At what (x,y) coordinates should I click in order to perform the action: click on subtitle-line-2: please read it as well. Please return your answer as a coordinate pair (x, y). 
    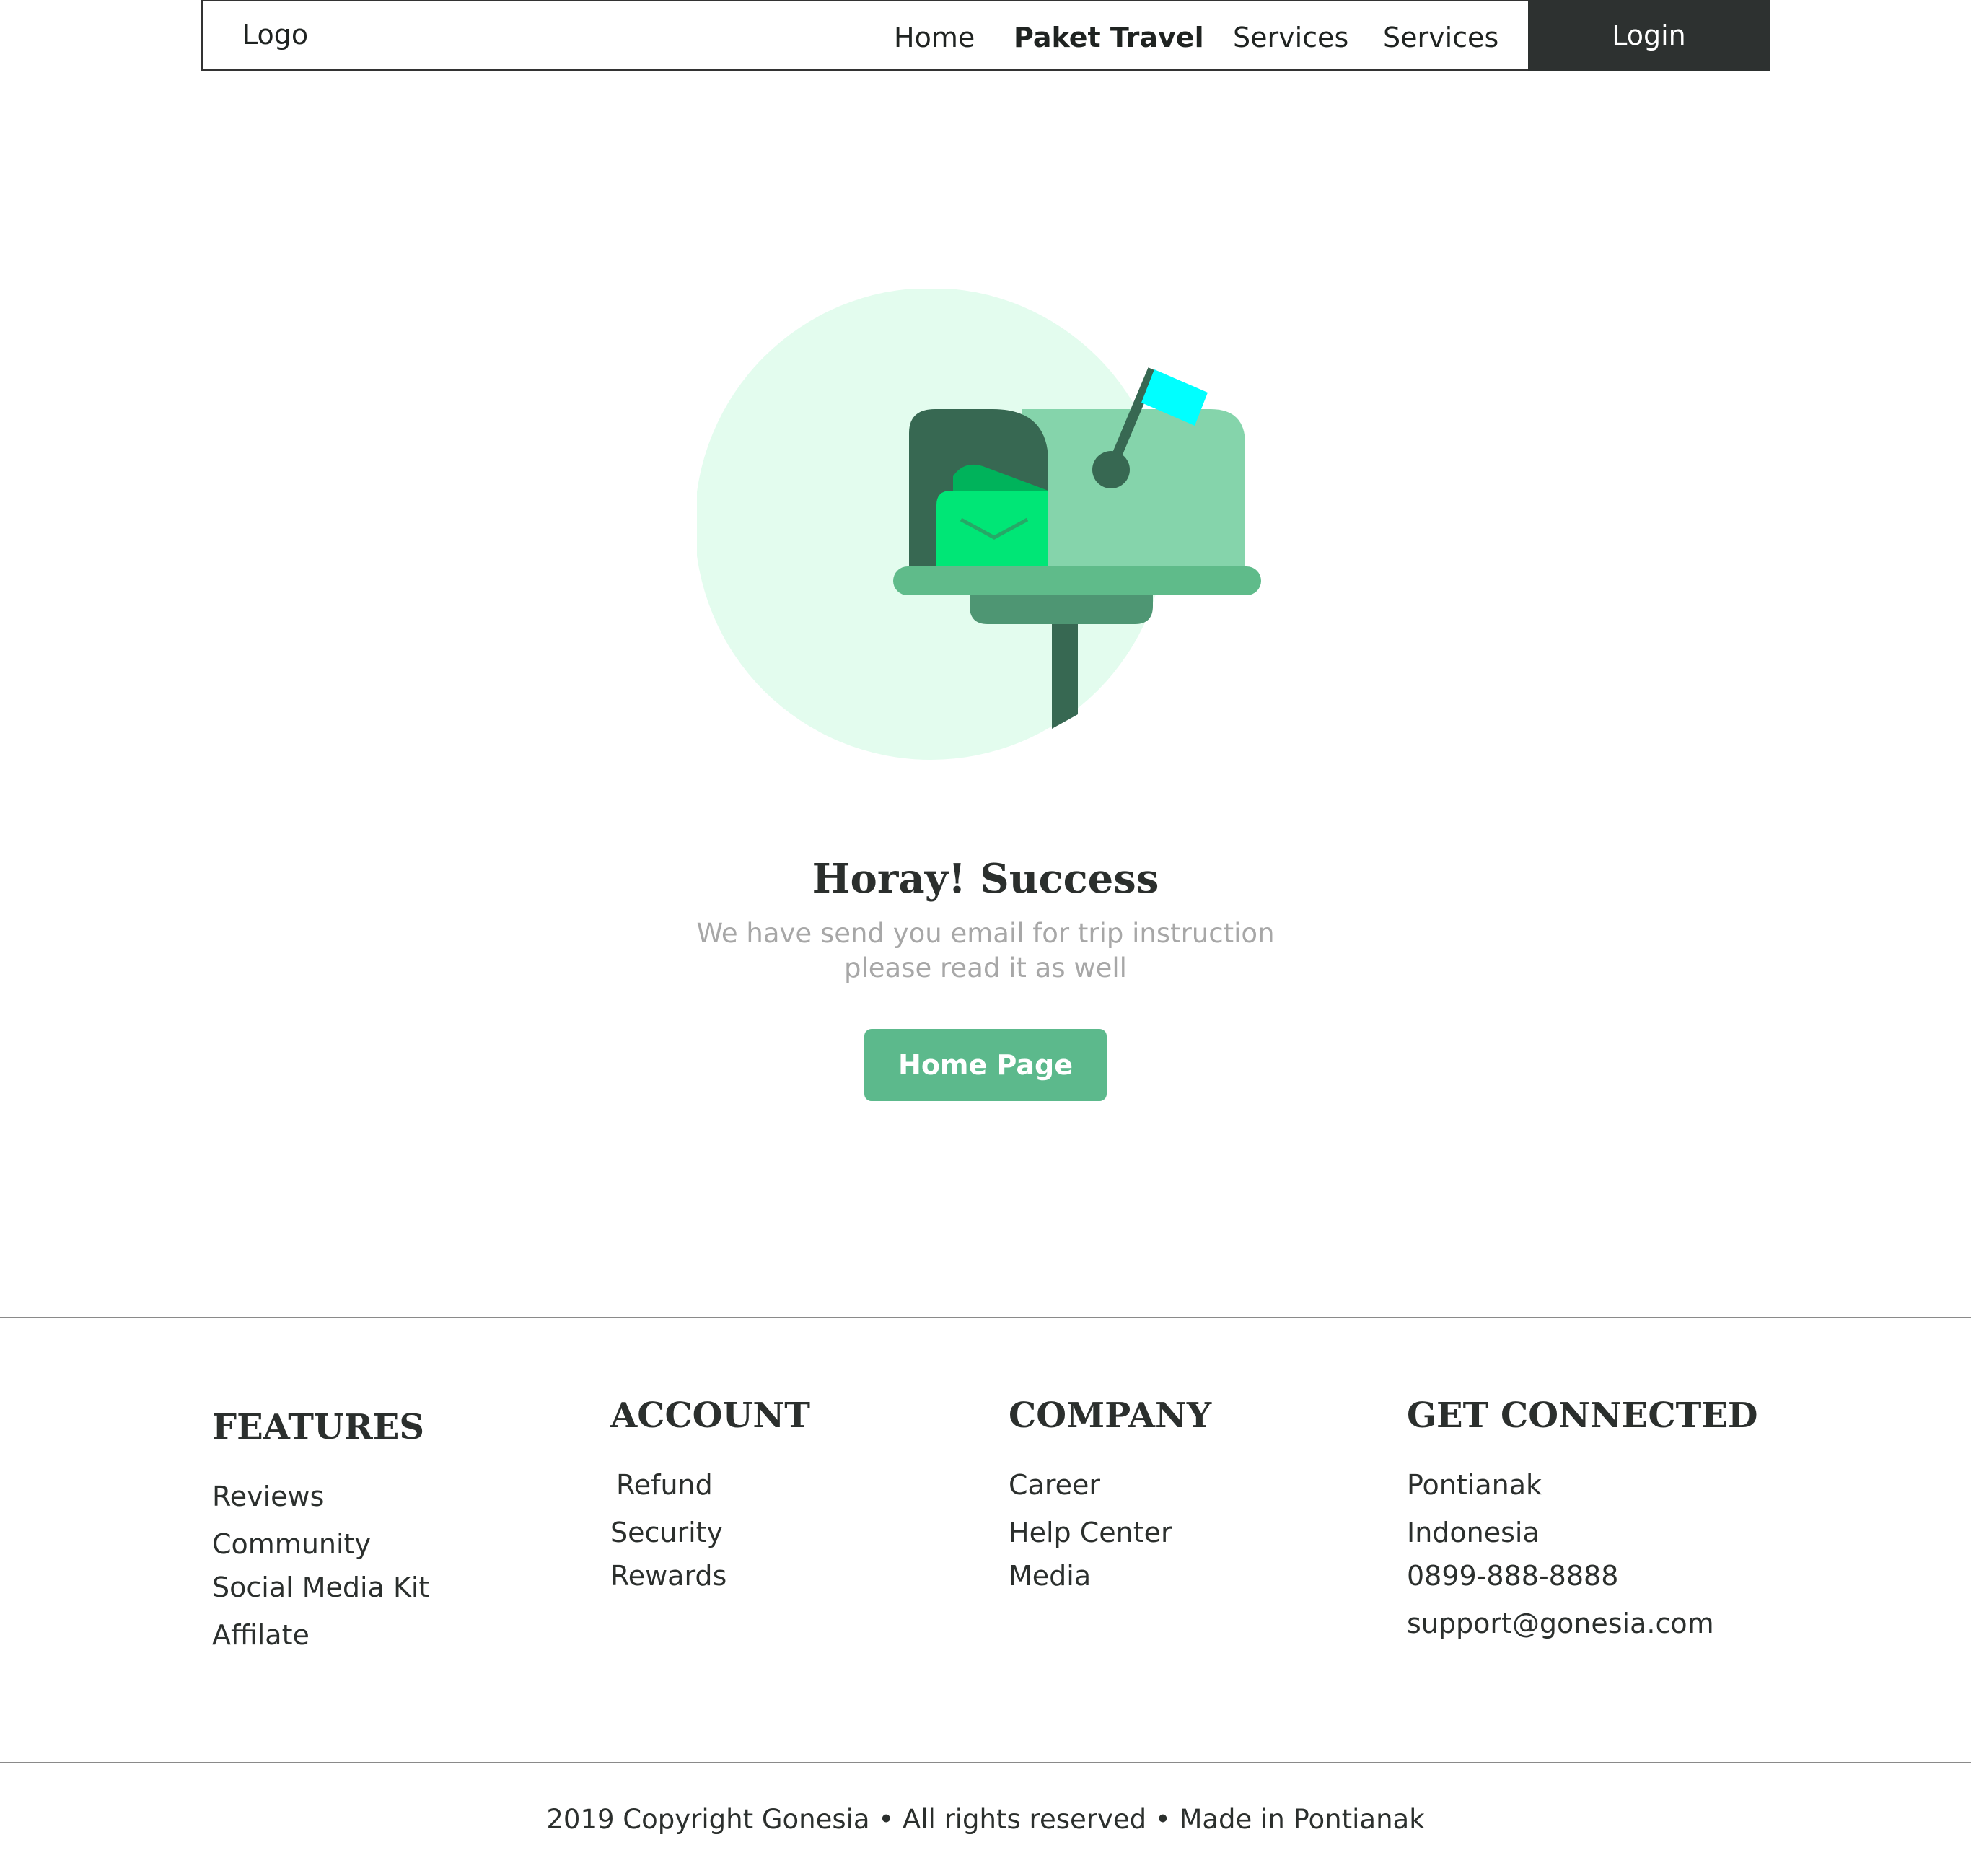
    Looking at the image, I should click on (985, 967).